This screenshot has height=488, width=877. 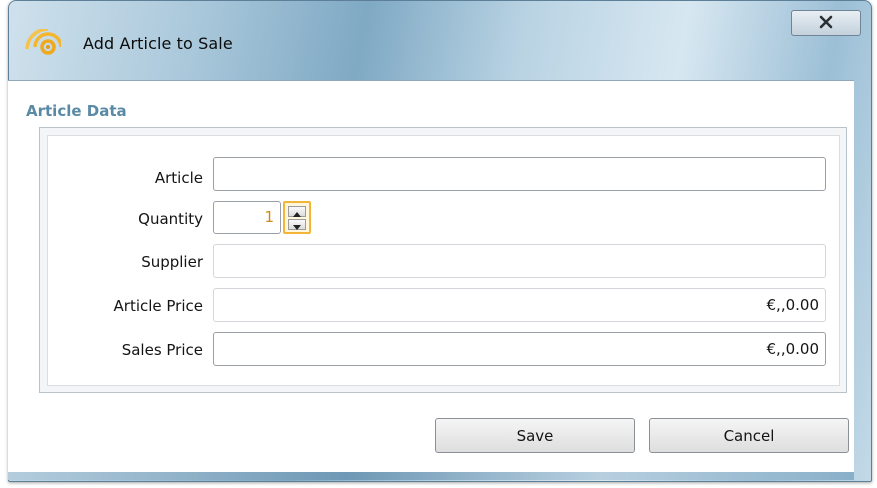 I want to click on sales-price-value: €,,0.00, so click(x=792, y=349).